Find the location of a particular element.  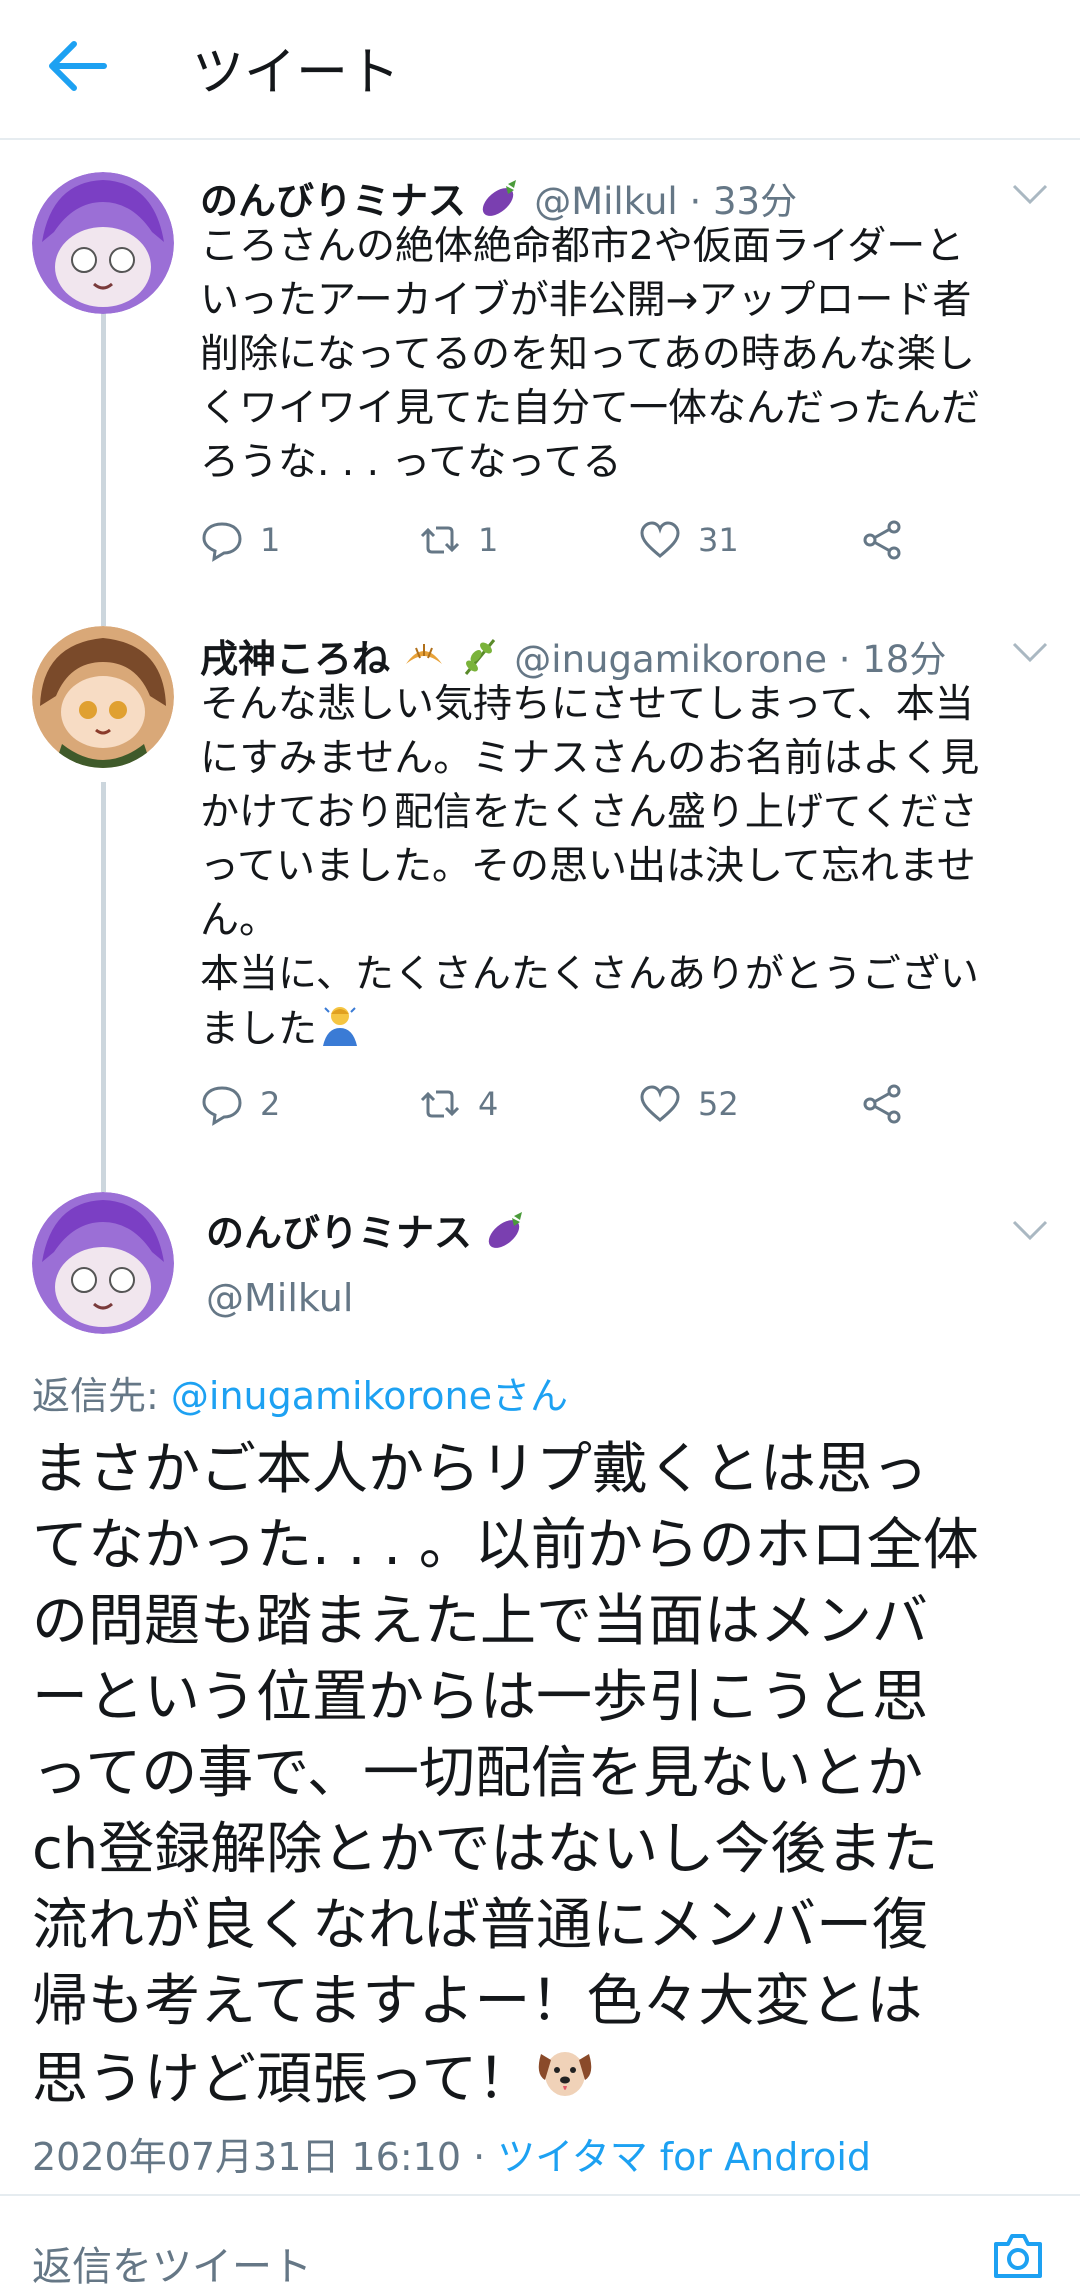

reply-button: 2 is located at coordinates (240, 1104).